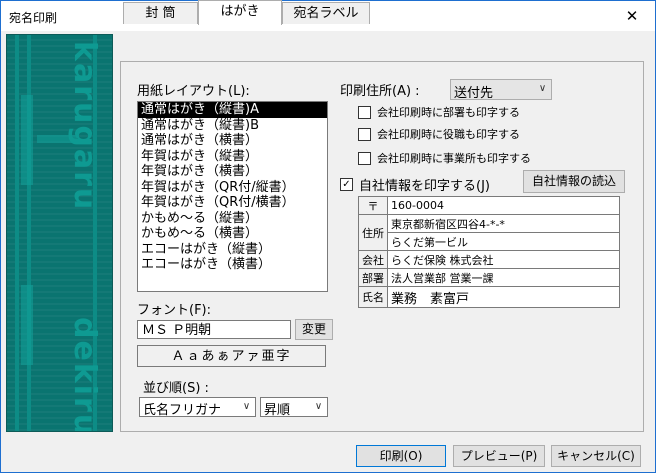  I want to click on sort-order-select: 昇順 ∨, so click(294, 407).